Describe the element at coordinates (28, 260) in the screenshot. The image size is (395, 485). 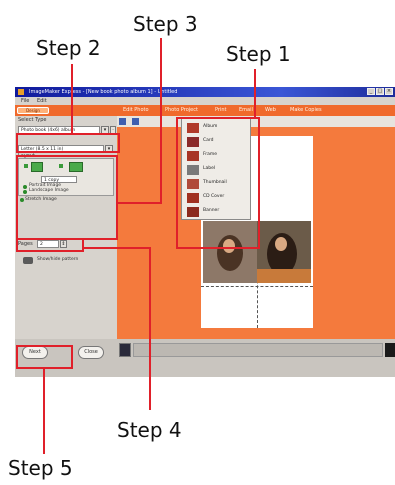
I see `pattern-icon` at that location.